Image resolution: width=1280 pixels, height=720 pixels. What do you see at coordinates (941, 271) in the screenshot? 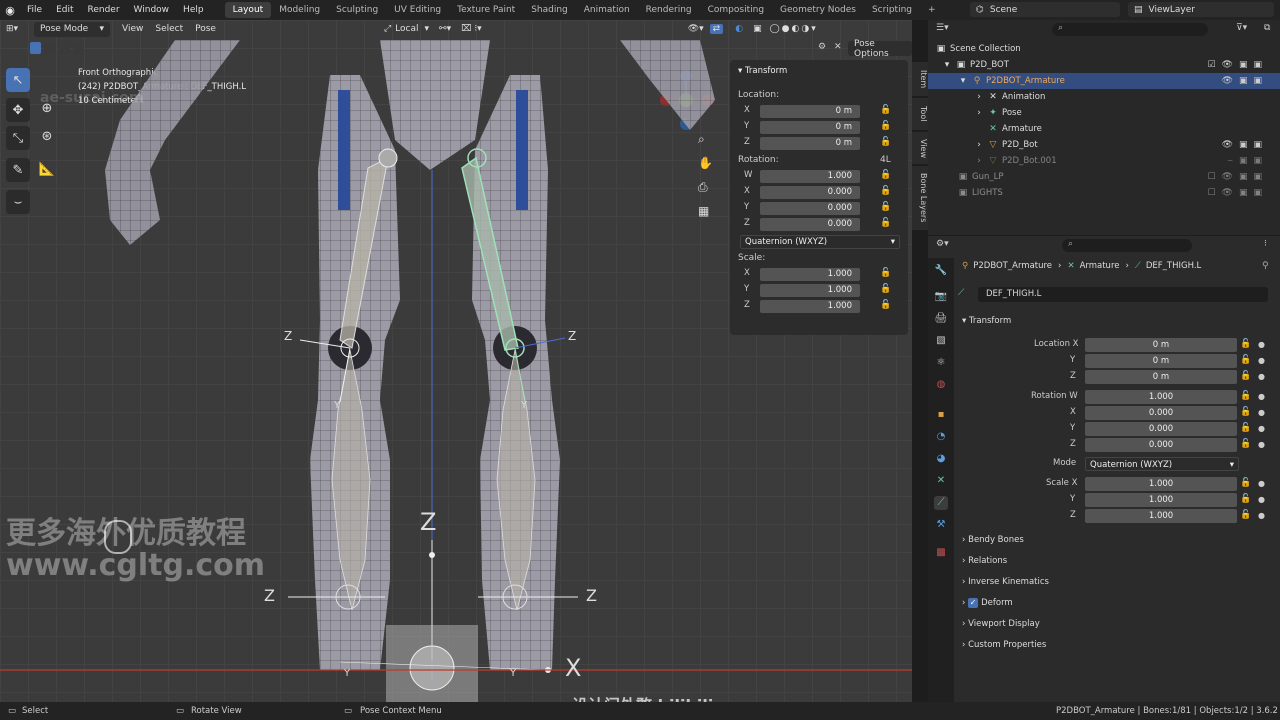
I see `tool-tab-icon: 🔧` at bounding box center [941, 271].